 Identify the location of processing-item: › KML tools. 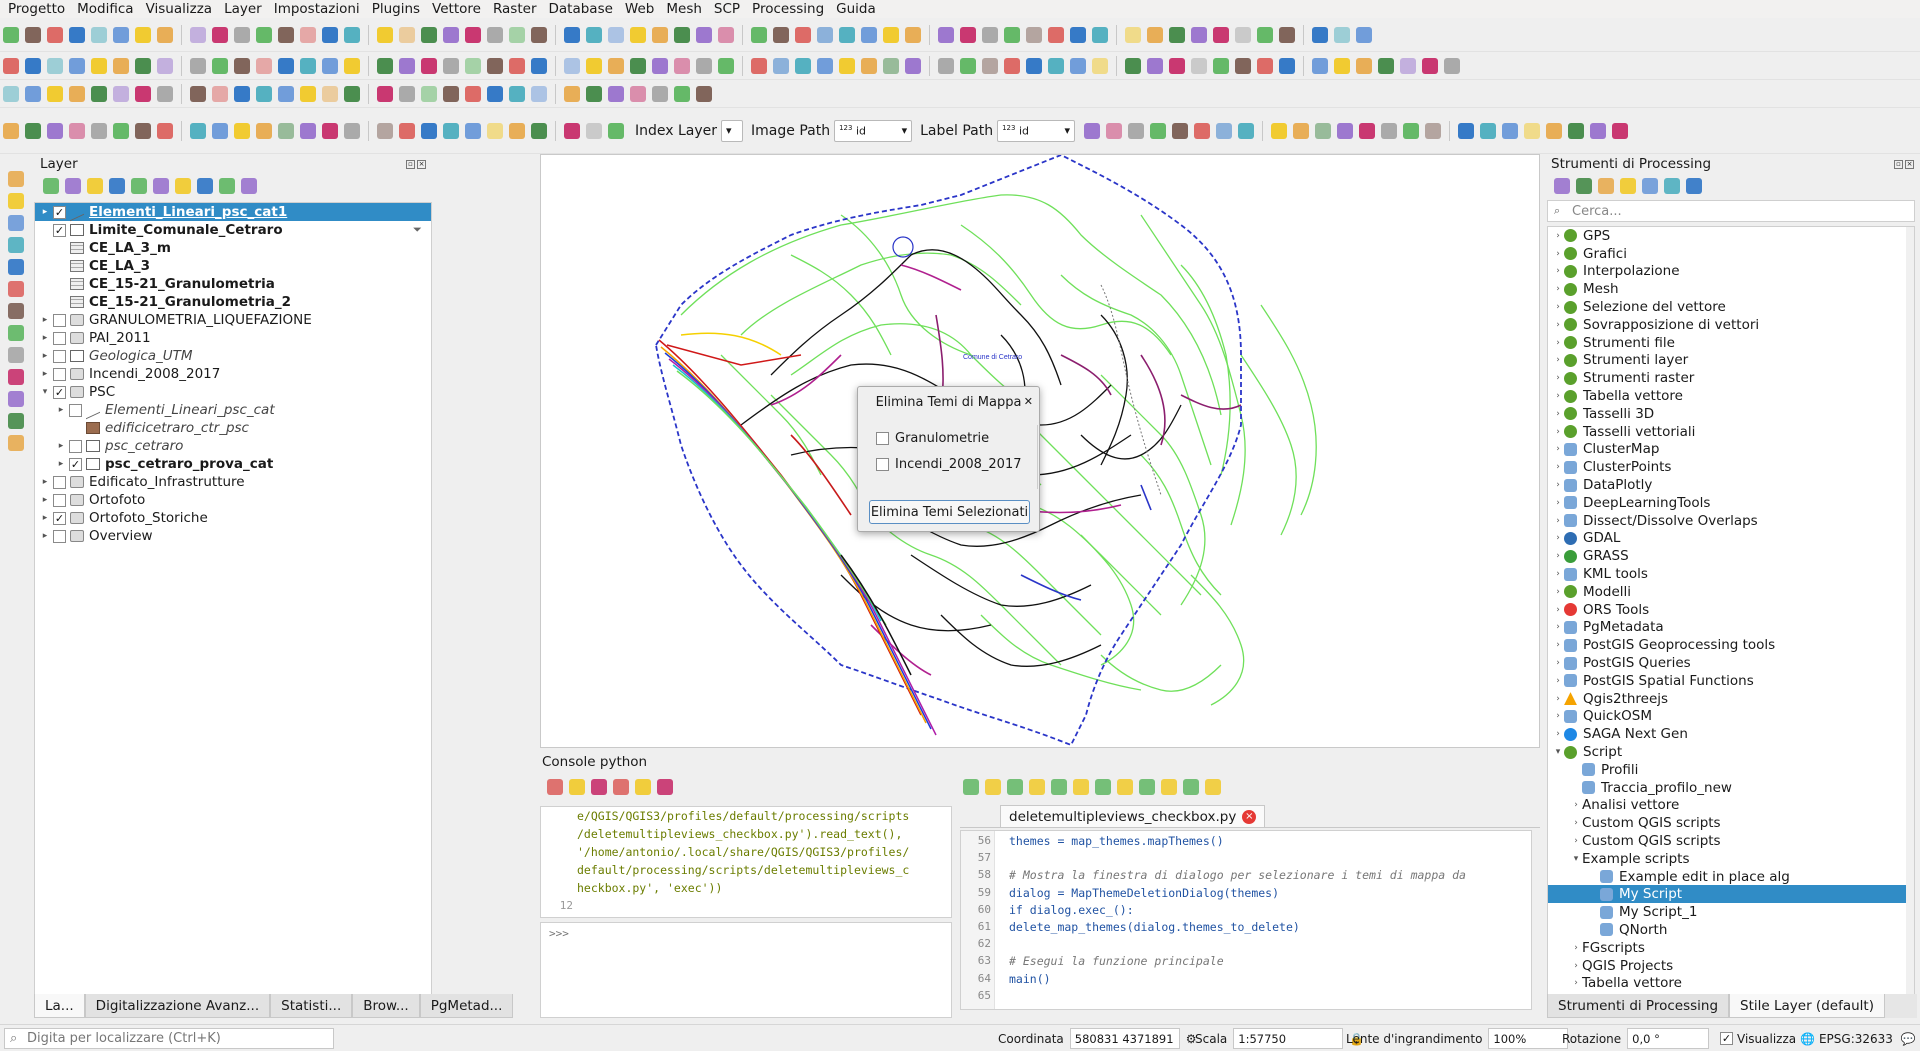
(1731, 574).